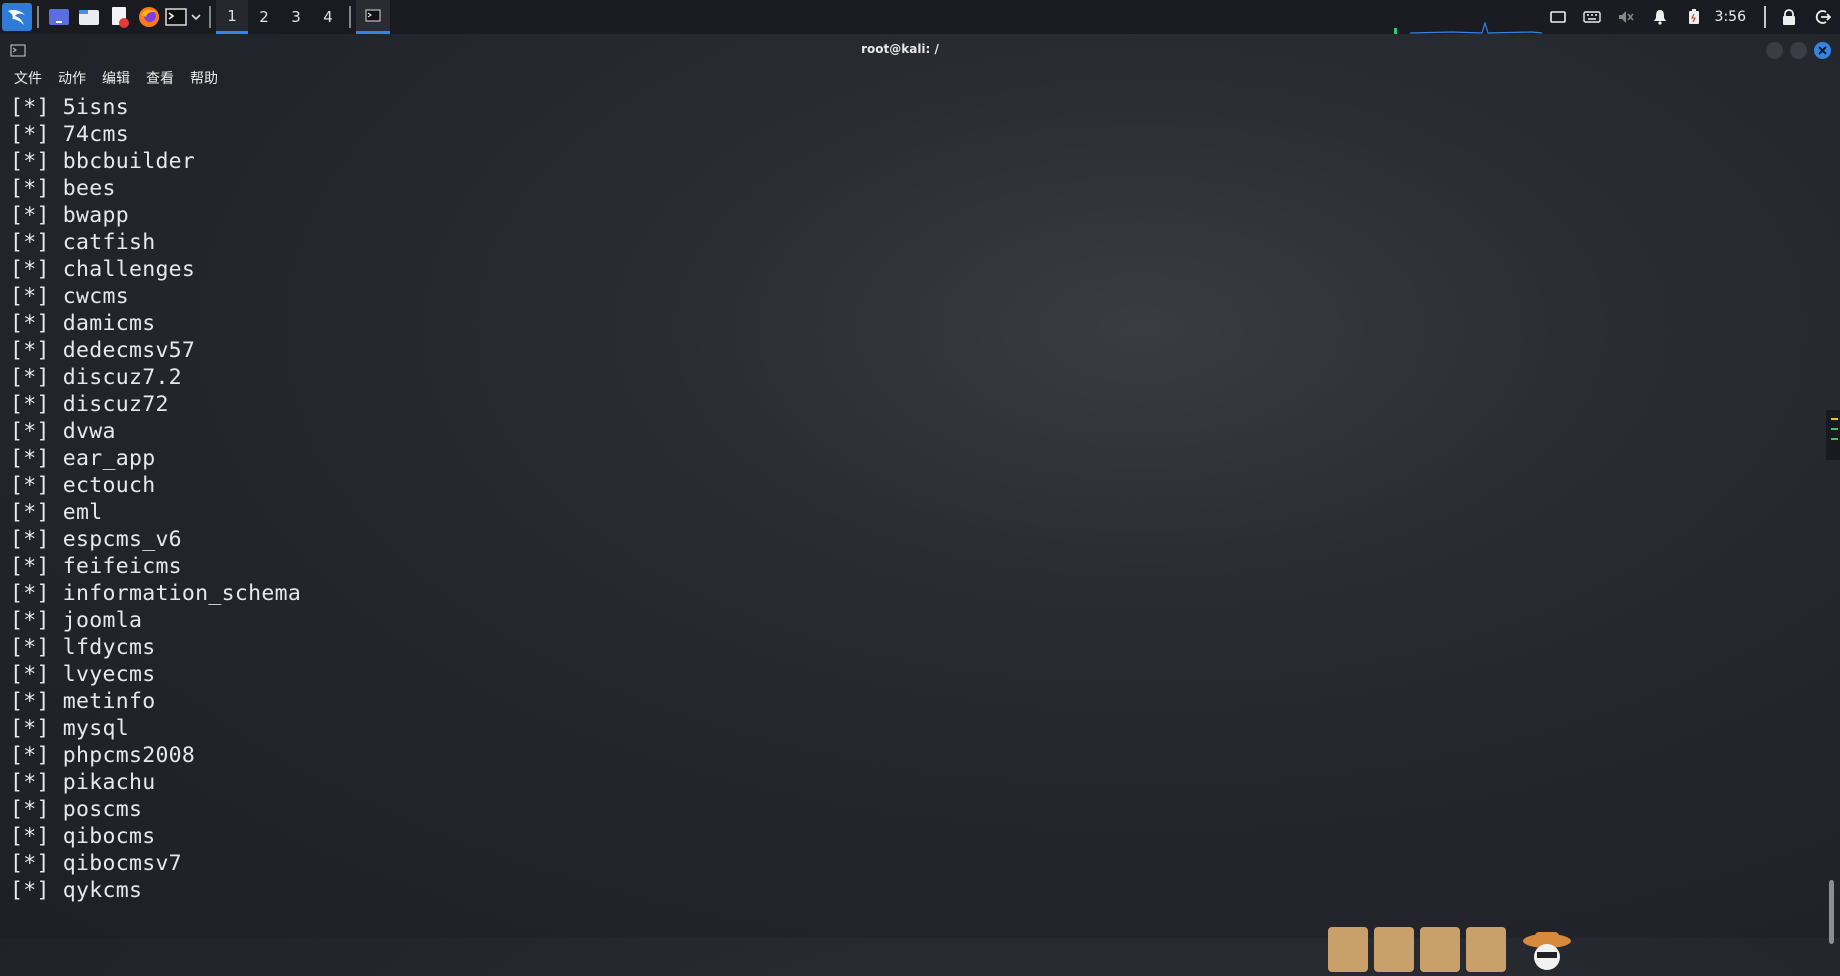 This screenshot has width=1840, height=976. Describe the element at coordinates (115, 404) in the screenshot. I see `database-name: discuz72` at that location.